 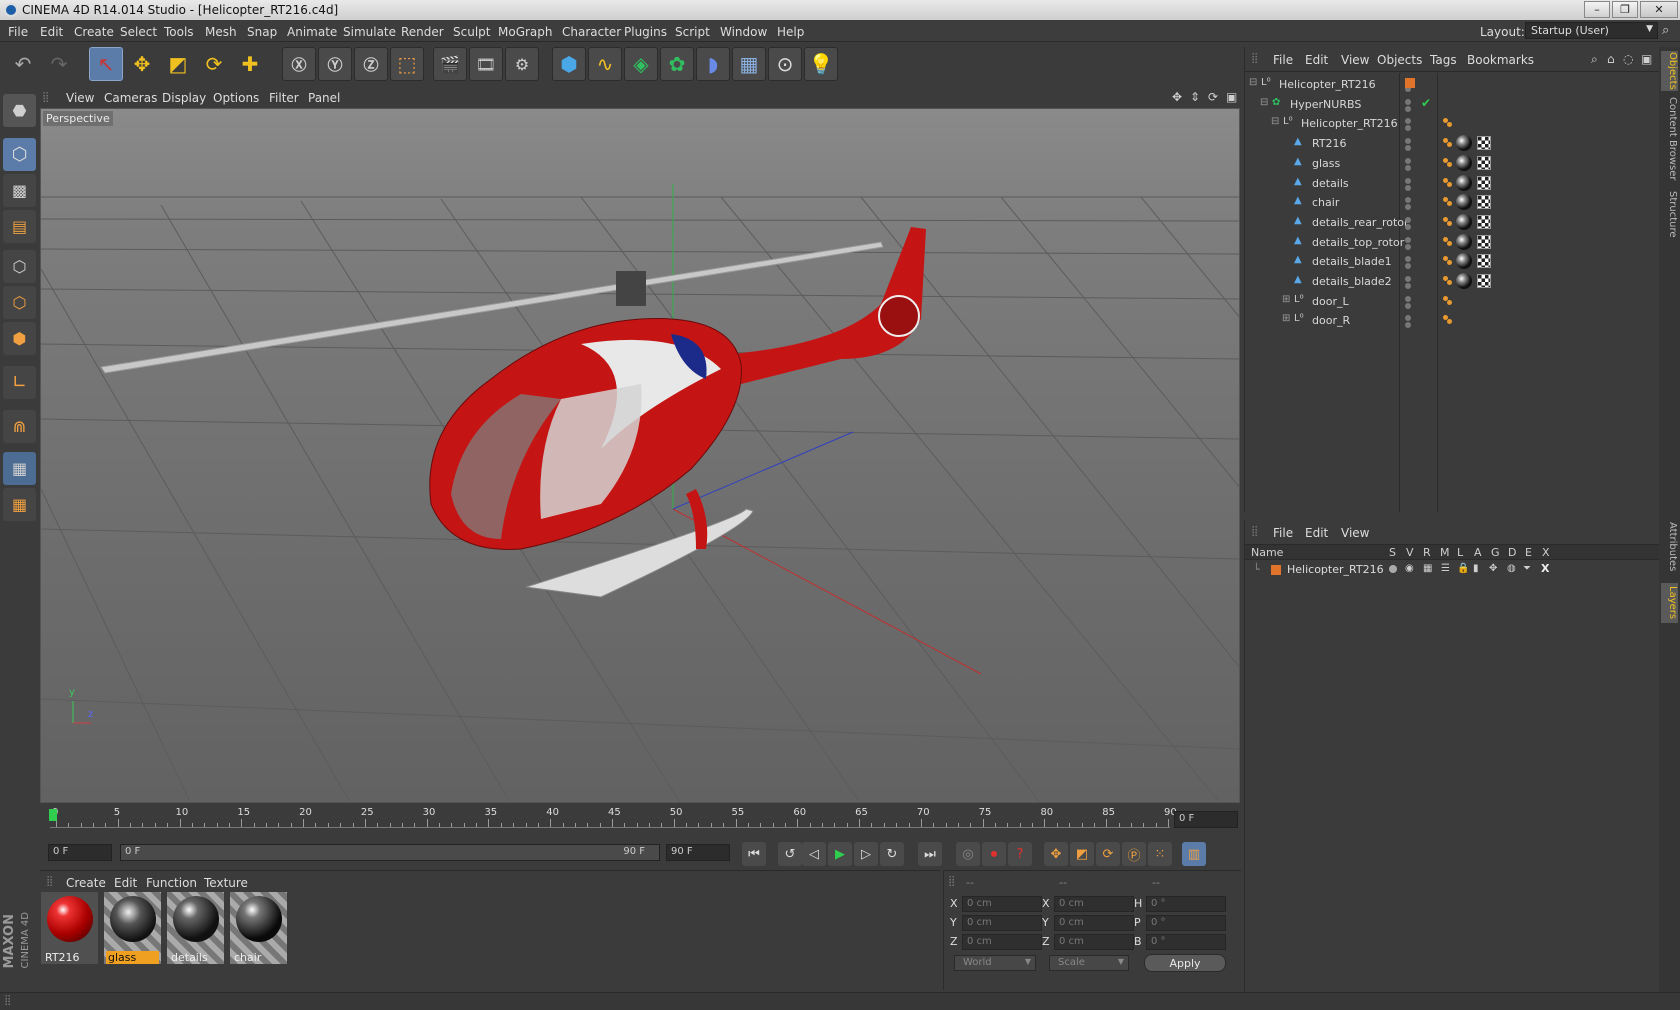 What do you see at coordinates (179, 32) in the screenshot?
I see `menu-tools: Tools` at bounding box center [179, 32].